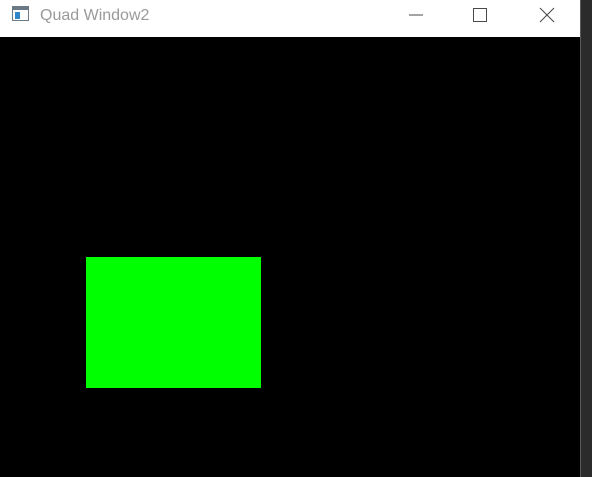 This screenshot has height=477, width=592. I want to click on close-button, so click(547, 15).